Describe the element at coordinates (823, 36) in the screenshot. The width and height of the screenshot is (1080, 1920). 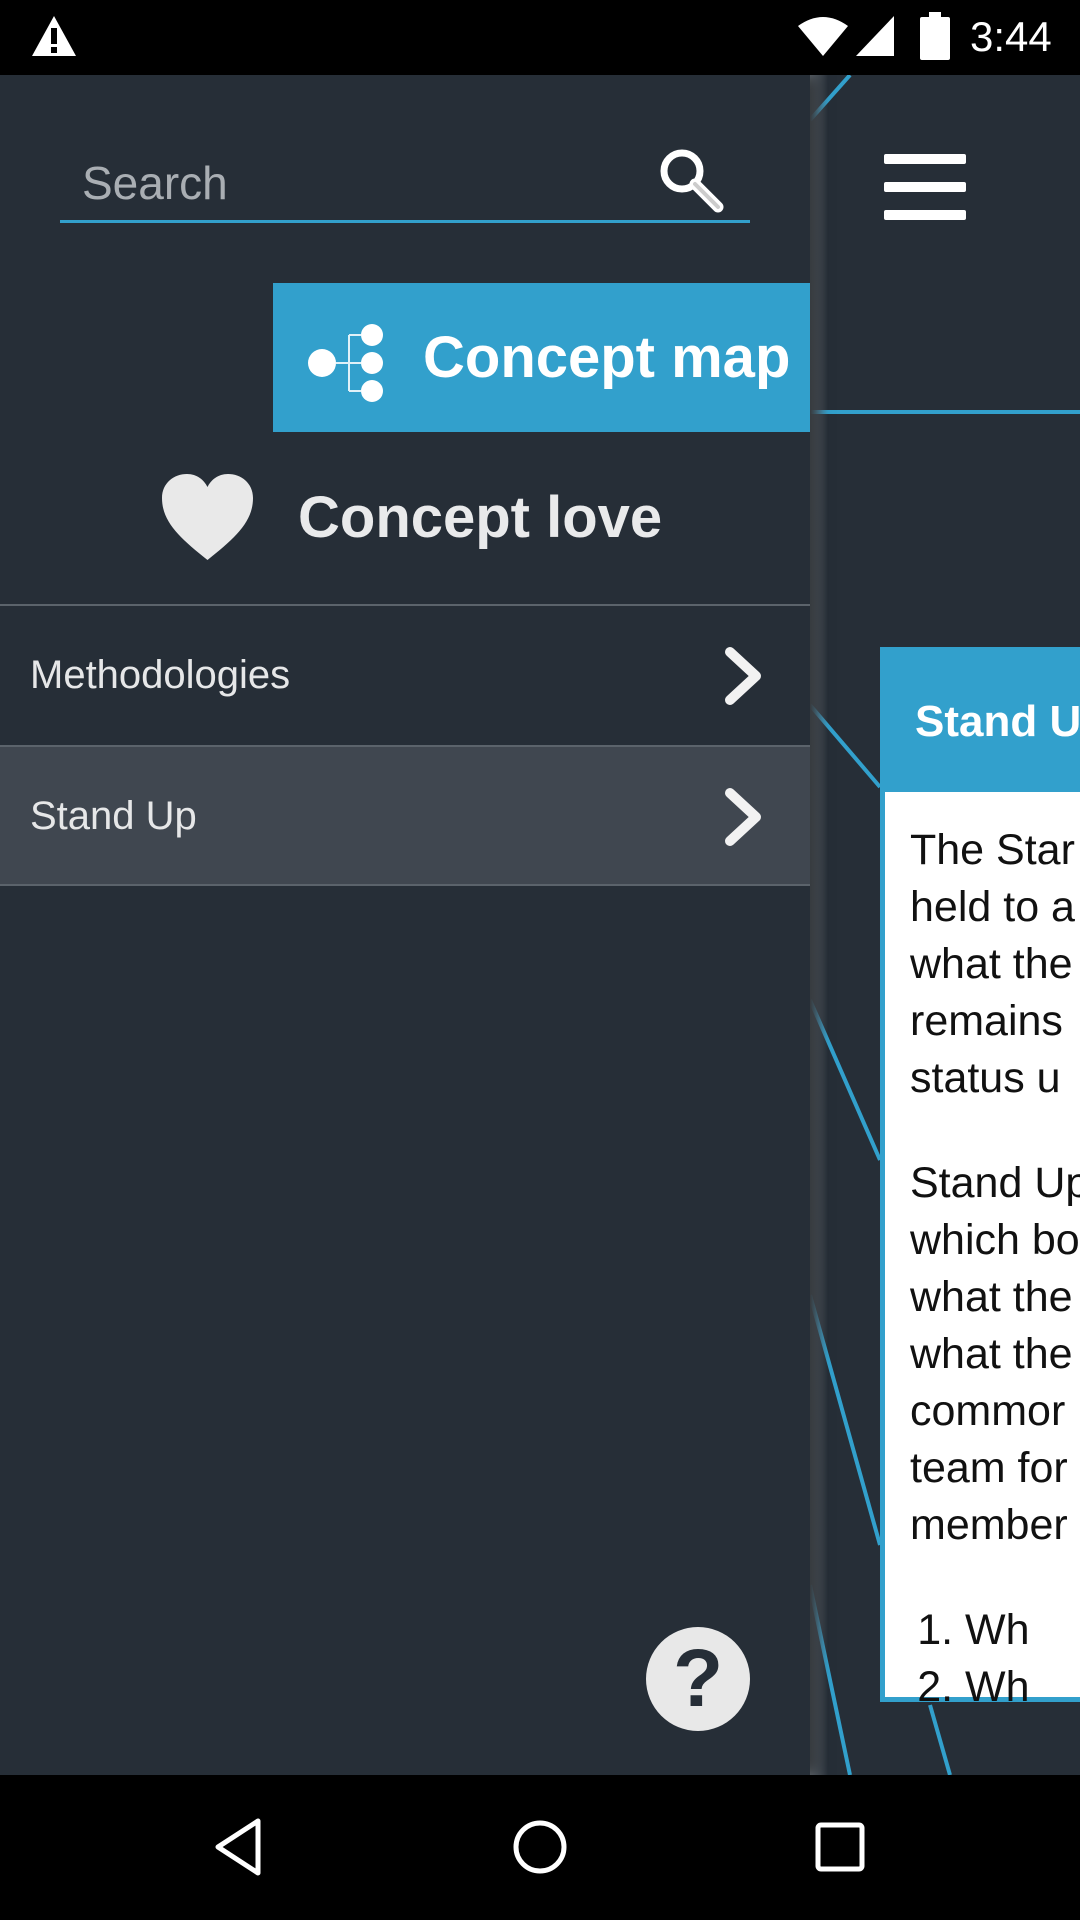
I see `wifi-icon` at that location.